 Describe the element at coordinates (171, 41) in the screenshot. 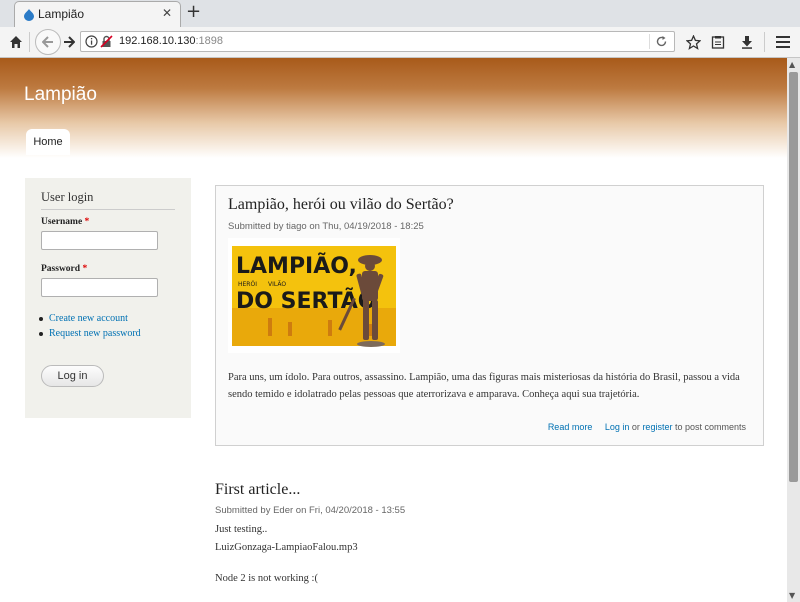

I see `url-text: 192.168.10.130:1898` at that location.